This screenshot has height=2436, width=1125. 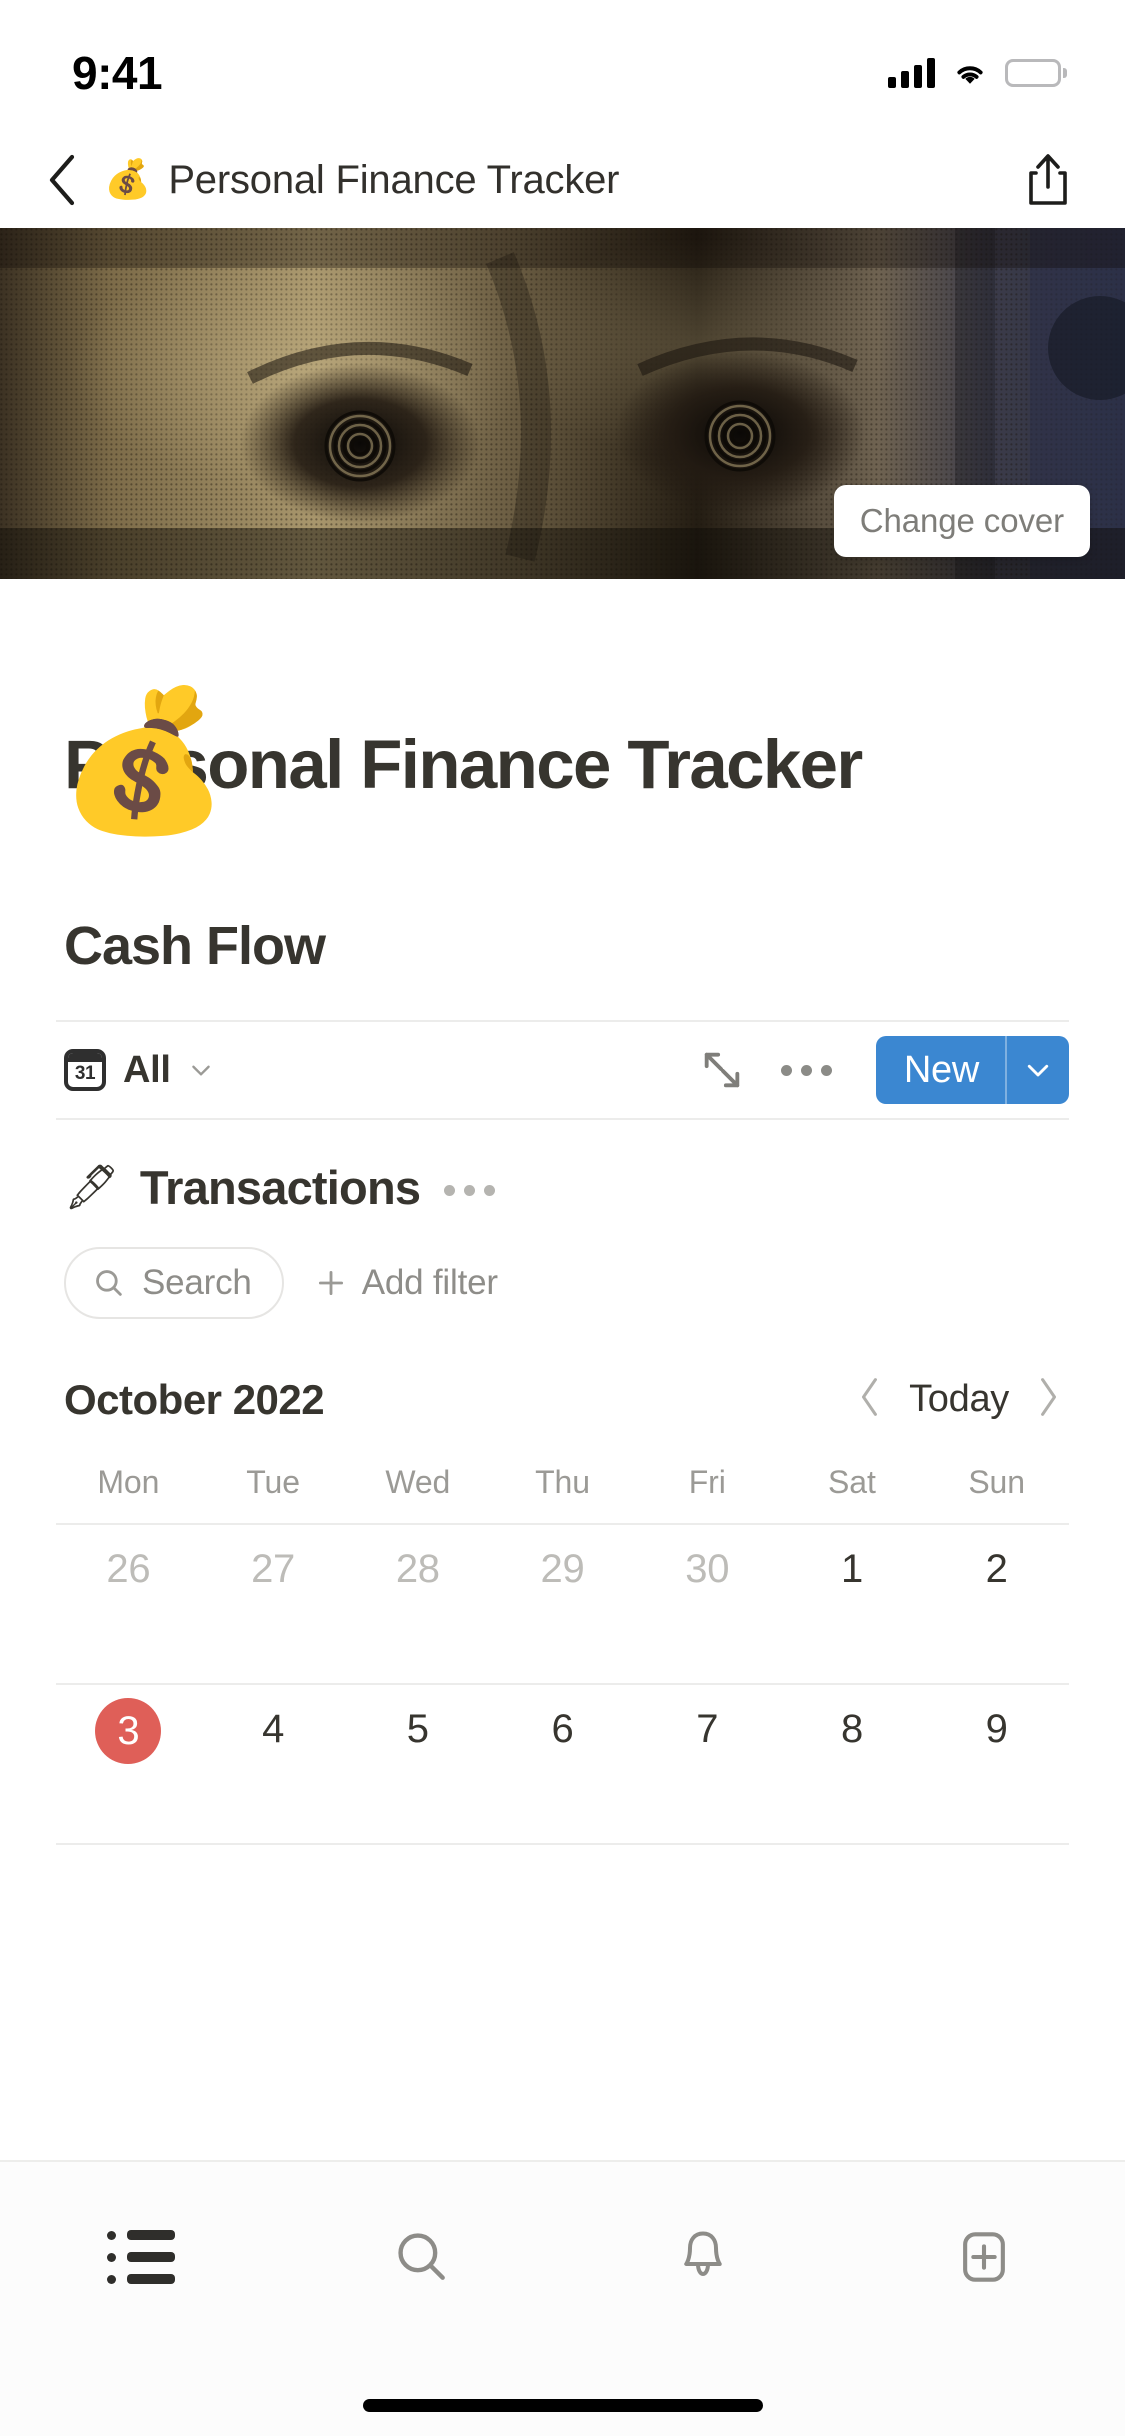 What do you see at coordinates (417, 1569) in the screenshot?
I see `calendar-day-number: 28` at bounding box center [417, 1569].